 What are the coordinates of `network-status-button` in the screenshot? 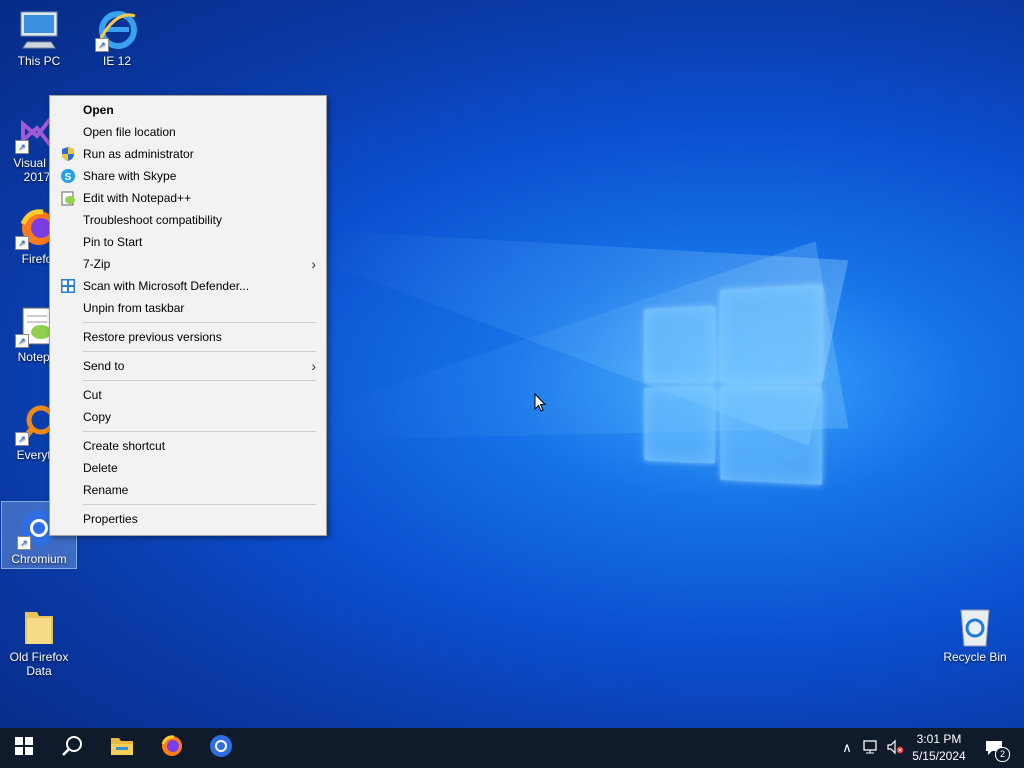 It's located at (871, 748).